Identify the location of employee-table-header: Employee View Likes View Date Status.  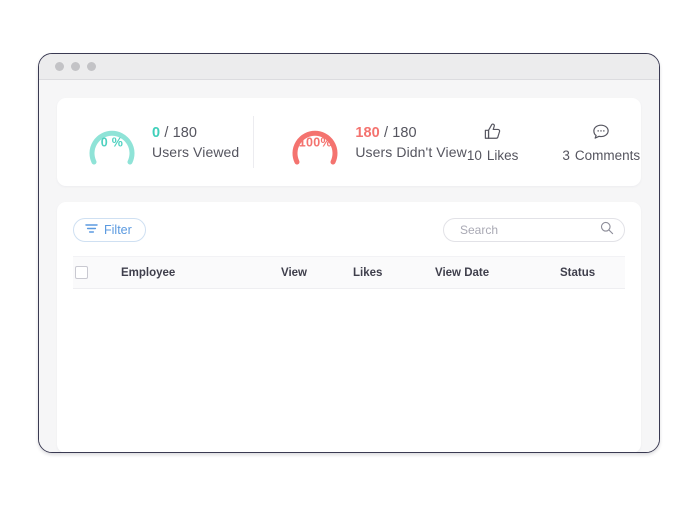
(349, 272).